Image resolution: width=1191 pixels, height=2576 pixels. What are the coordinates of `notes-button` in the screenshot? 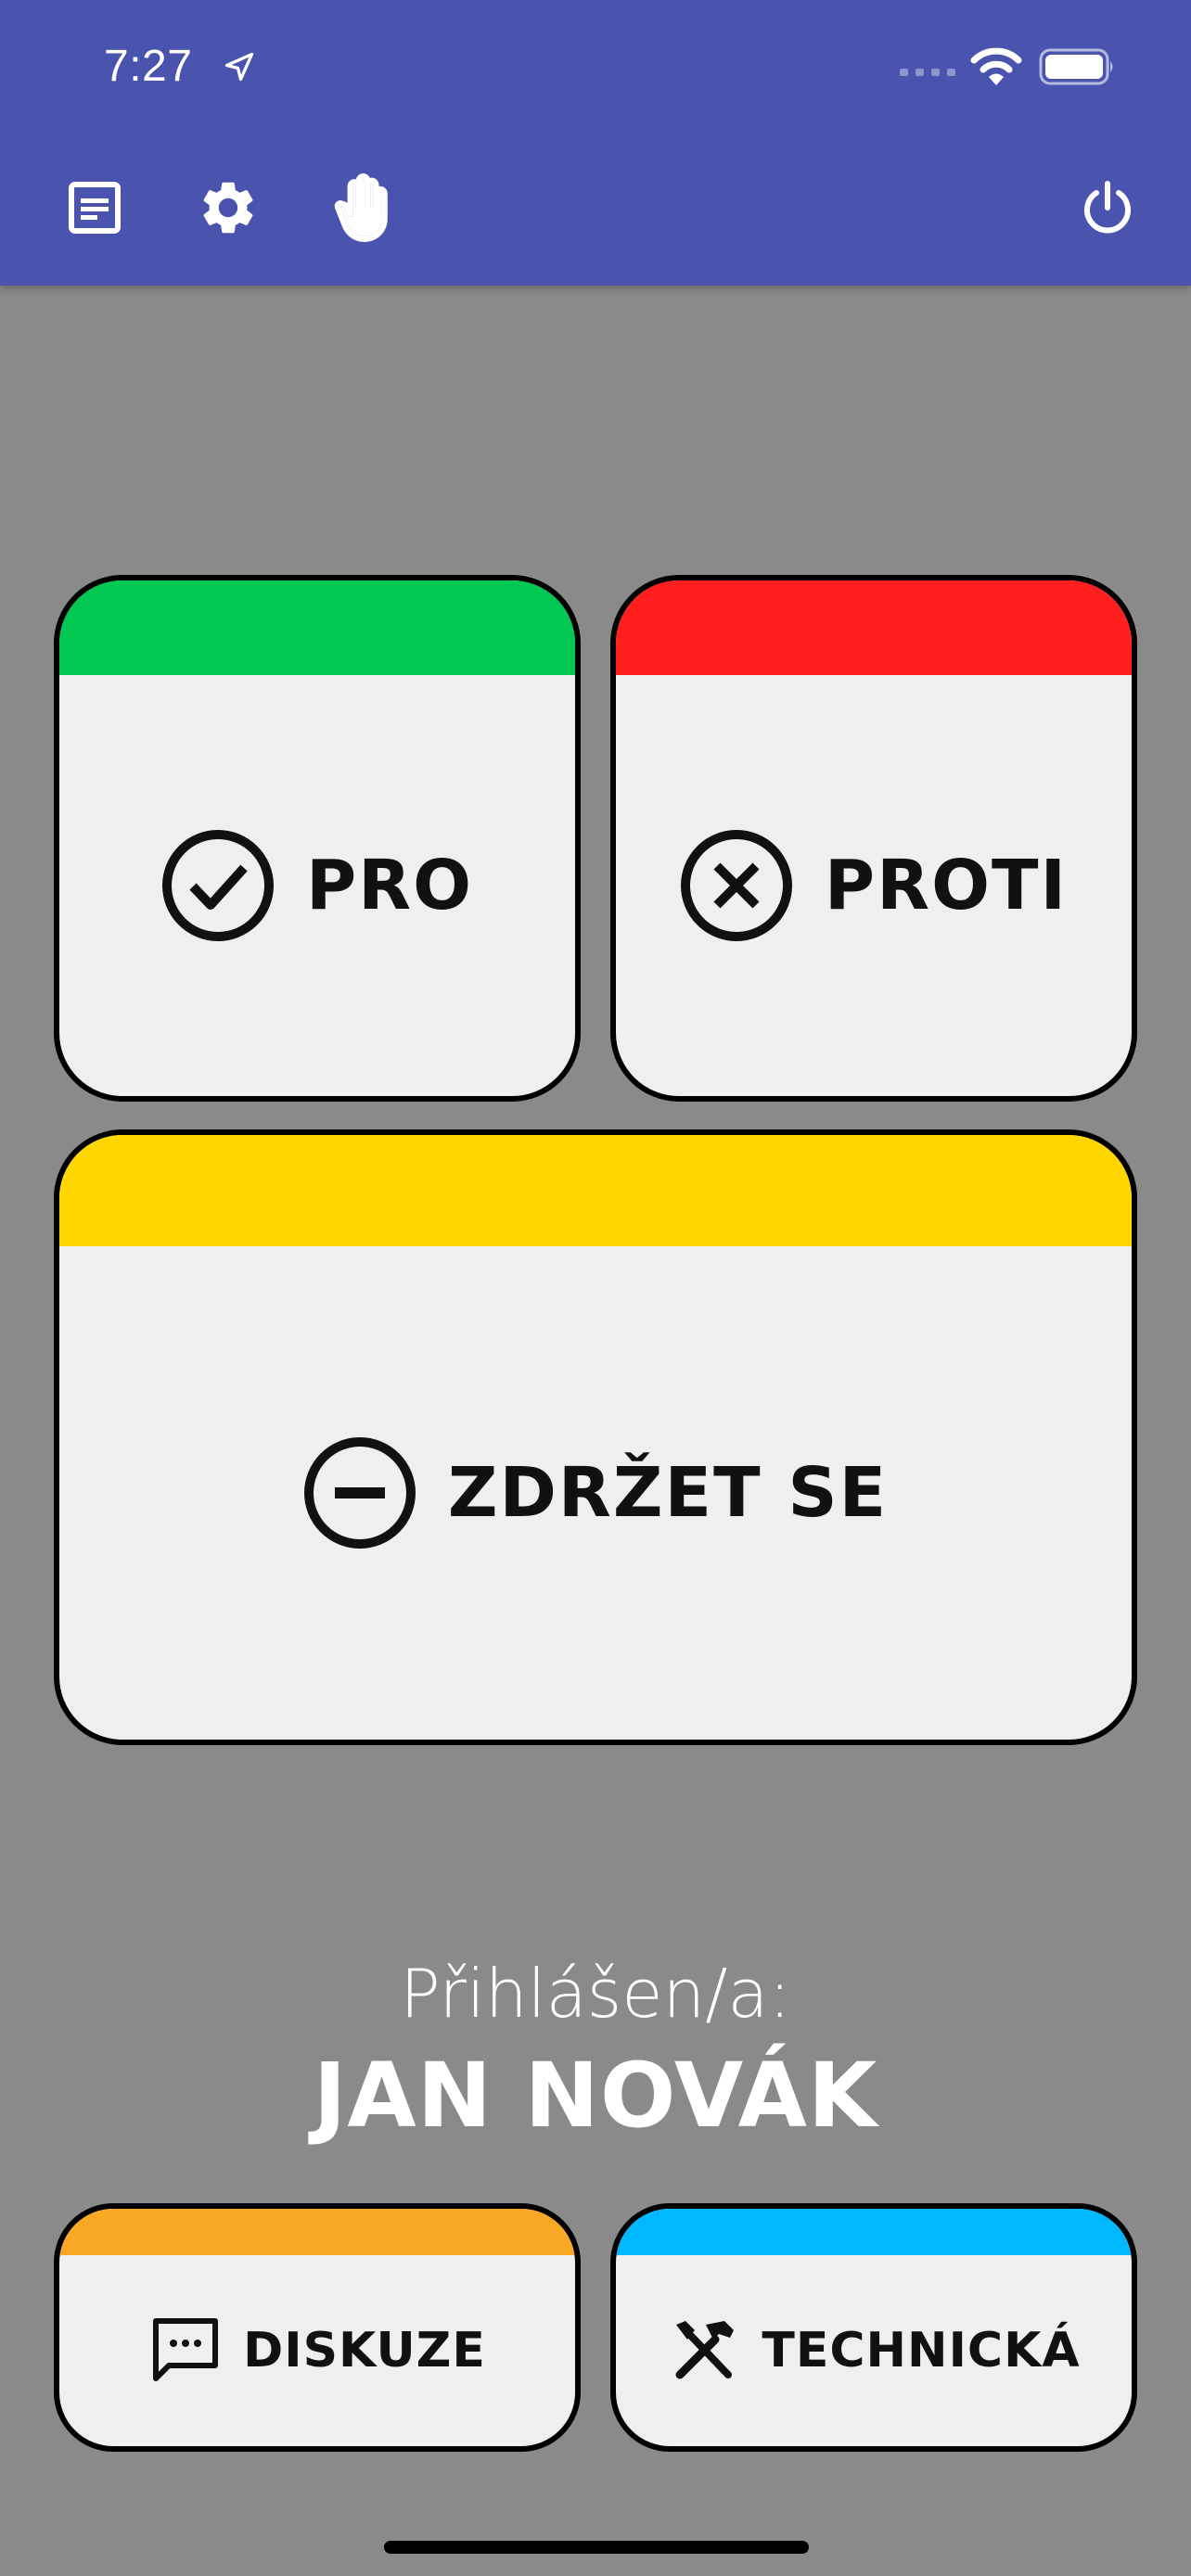 It's located at (95, 209).